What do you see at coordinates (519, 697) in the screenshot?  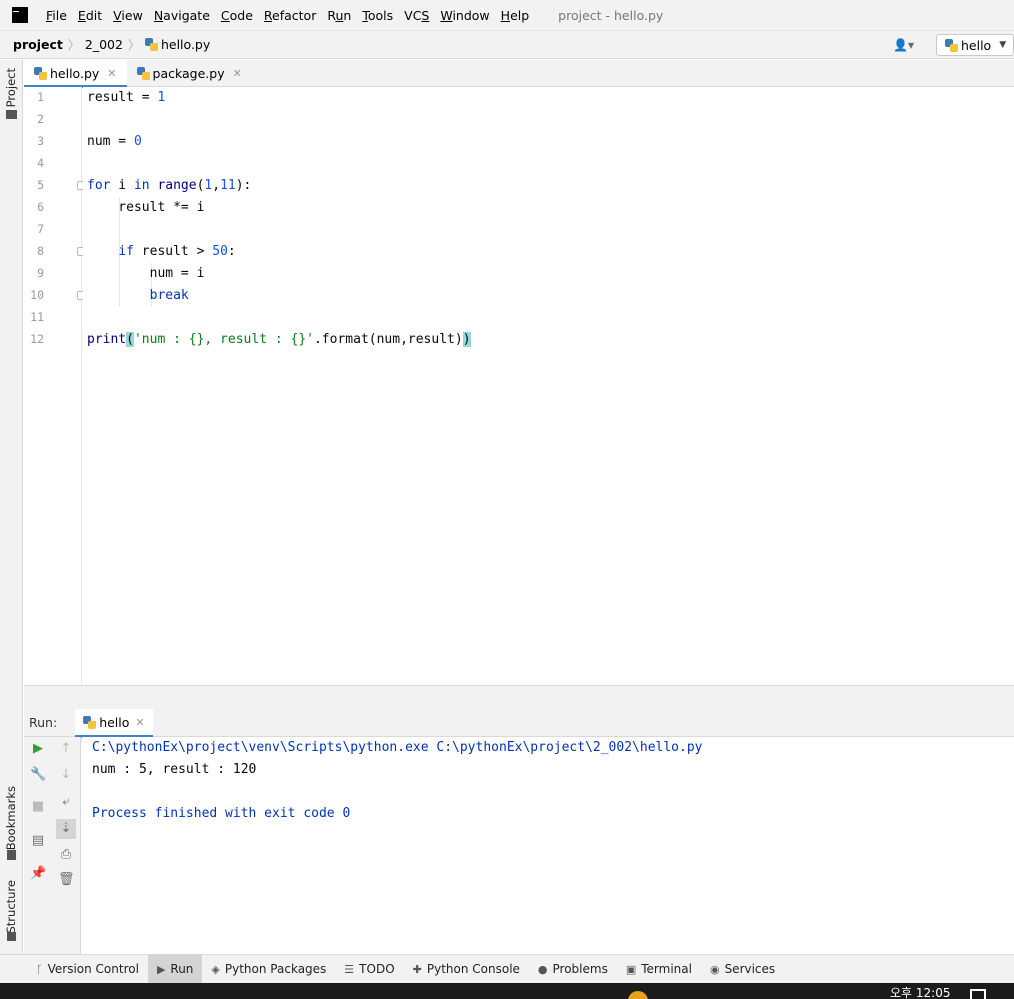 I see `panel-splitter` at bounding box center [519, 697].